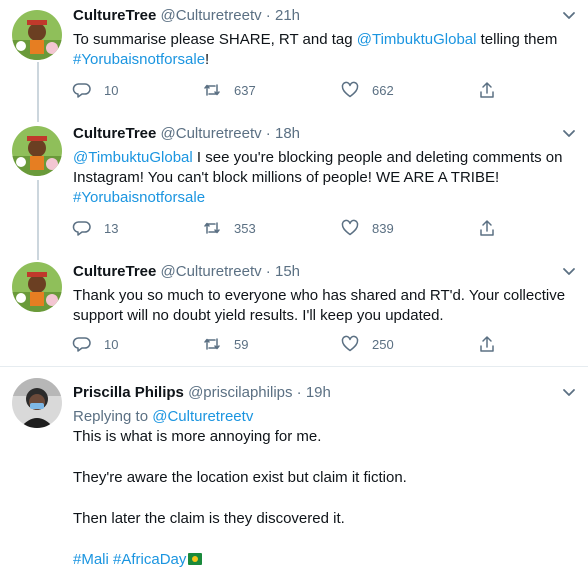 This screenshot has height=570, width=588. I want to click on retweet-button: 353, so click(229, 228).